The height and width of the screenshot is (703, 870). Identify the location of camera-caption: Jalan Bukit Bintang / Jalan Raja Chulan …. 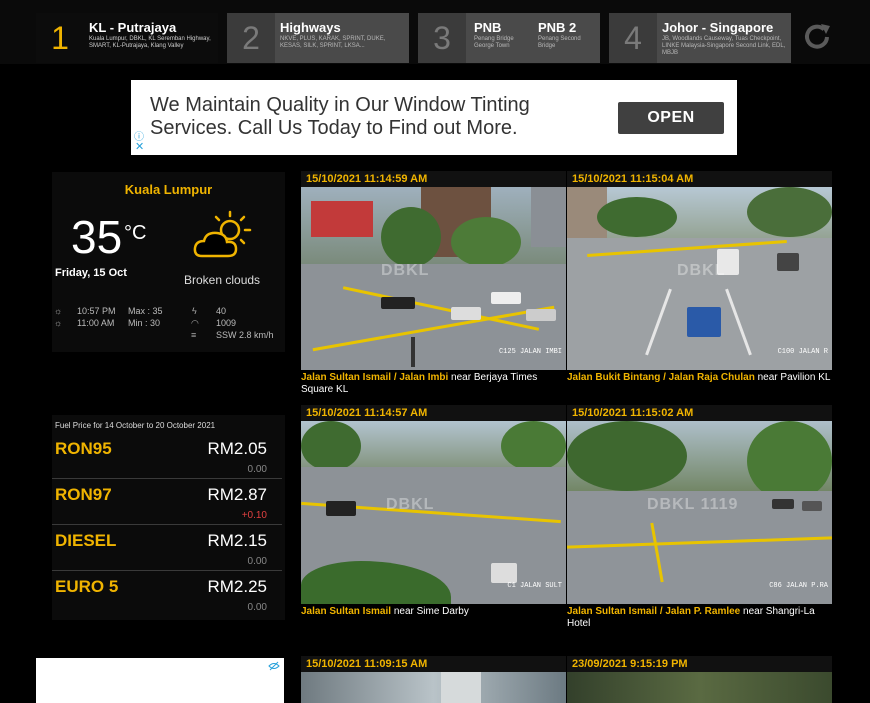
(699, 378).